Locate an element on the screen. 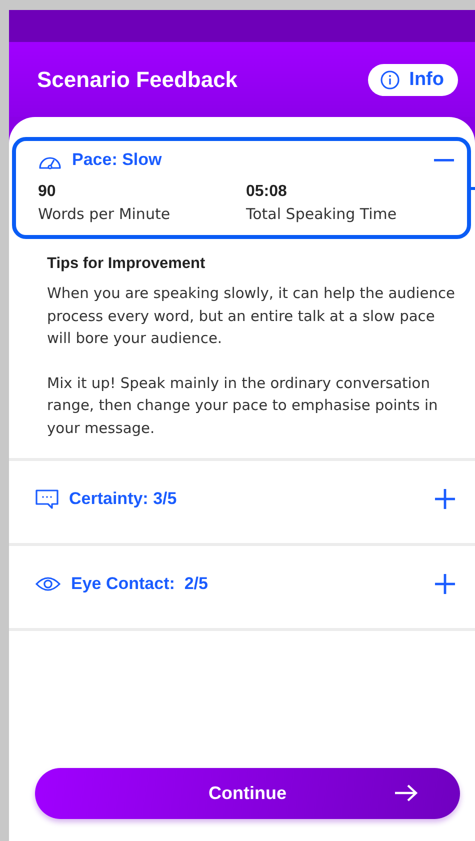 The width and height of the screenshot is (475, 841). eye-icon is located at coordinates (48, 584).